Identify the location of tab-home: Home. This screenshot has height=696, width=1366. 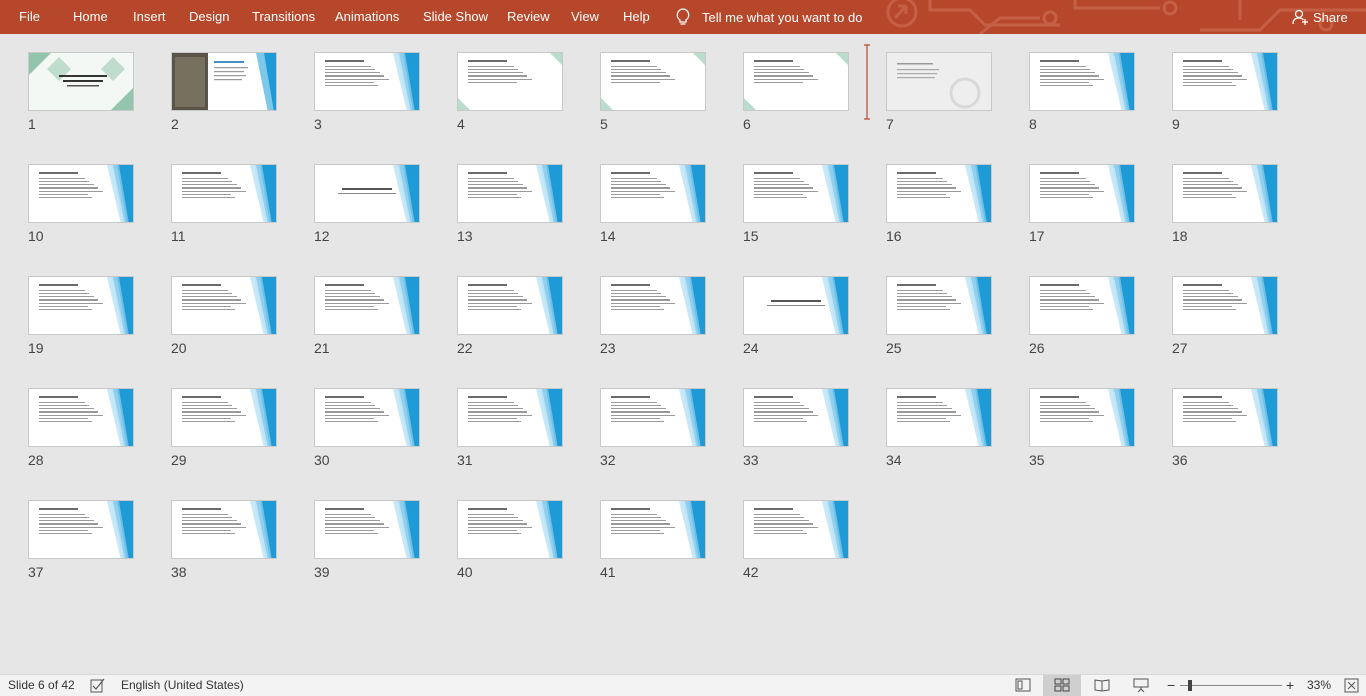
(90, 17).